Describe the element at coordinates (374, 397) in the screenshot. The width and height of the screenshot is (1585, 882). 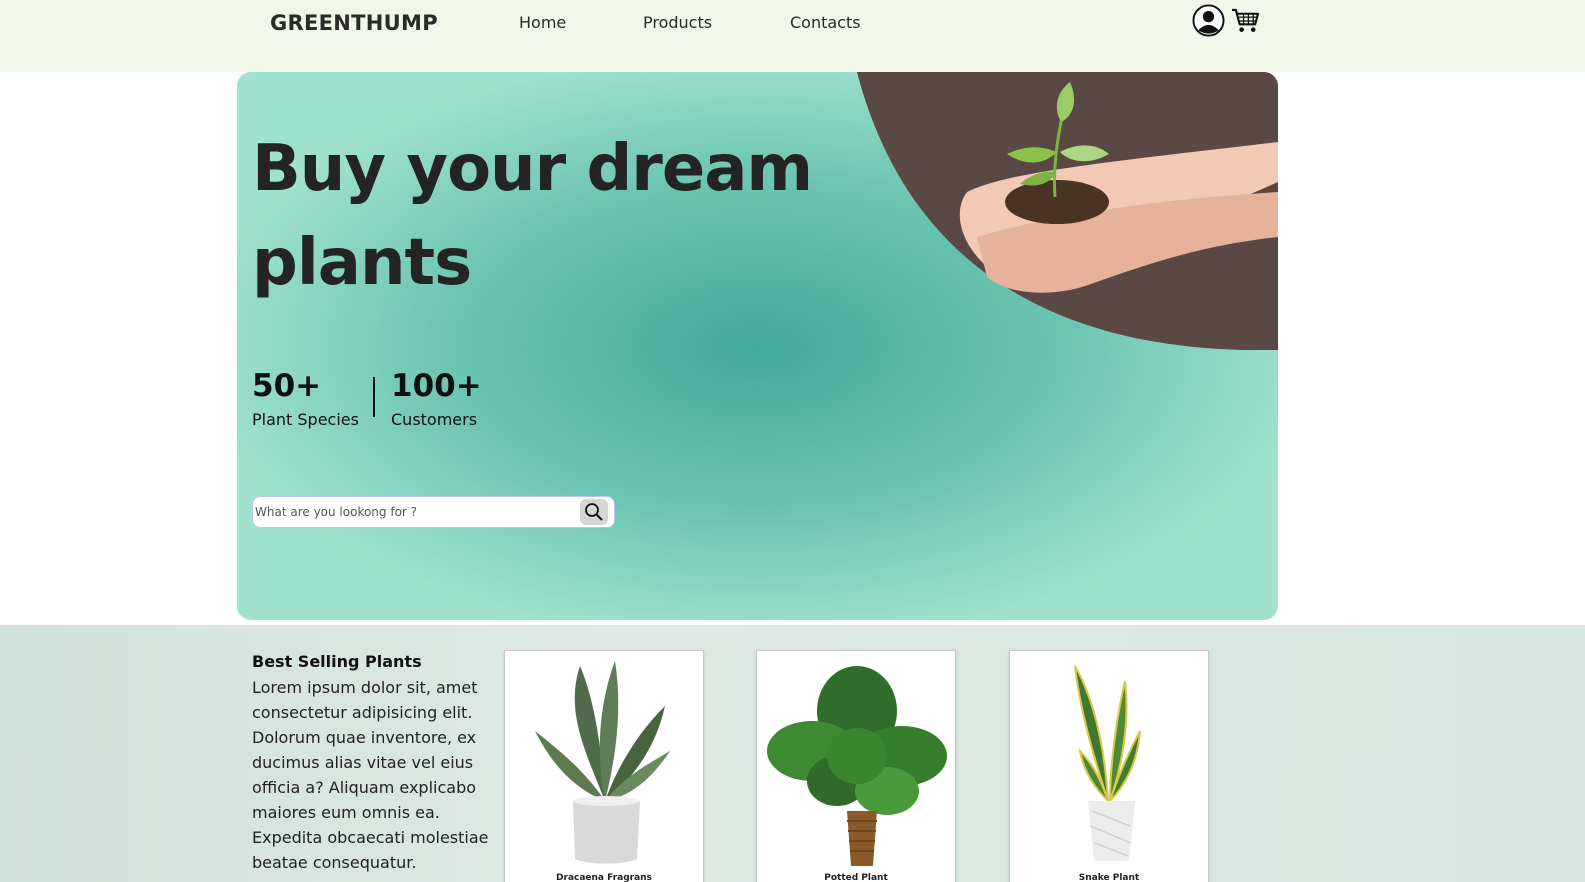
I see `stat-divider` at that location.